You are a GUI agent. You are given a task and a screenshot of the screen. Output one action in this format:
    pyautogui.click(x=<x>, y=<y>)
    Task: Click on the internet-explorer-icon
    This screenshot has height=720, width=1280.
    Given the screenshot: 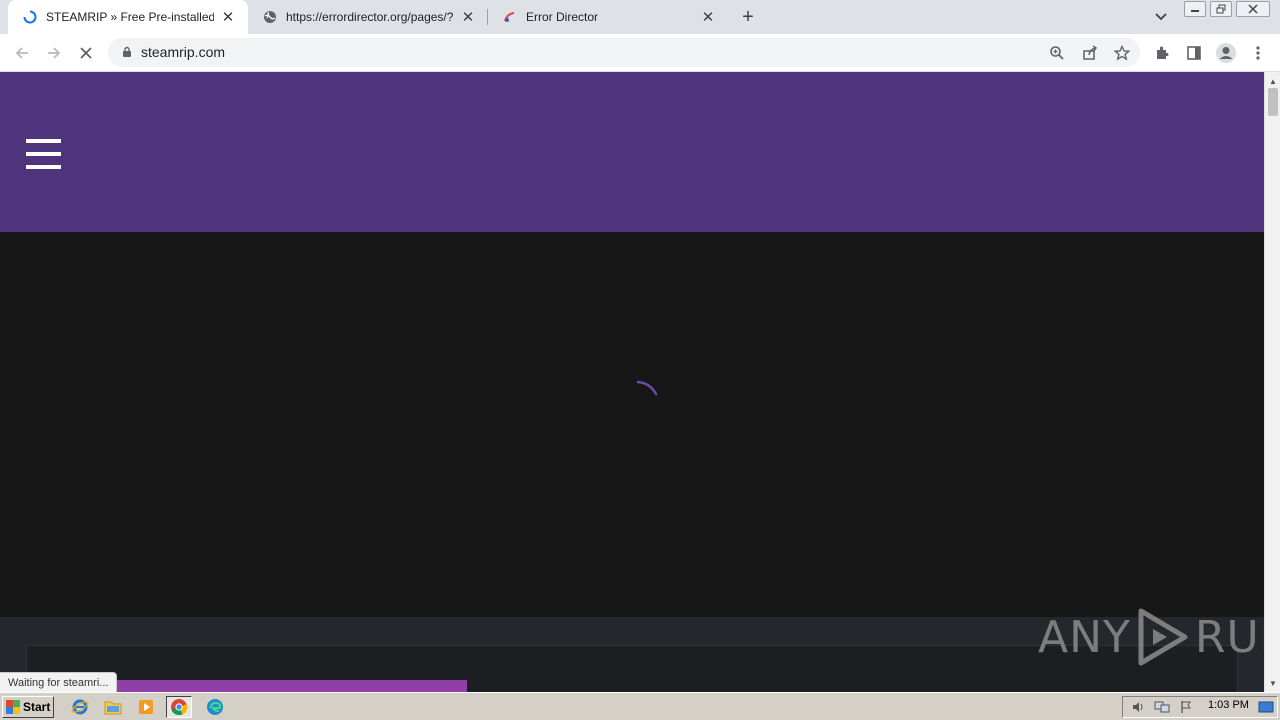 What is the action you would take?
    pyautogui.click(x=80, y=707)
    